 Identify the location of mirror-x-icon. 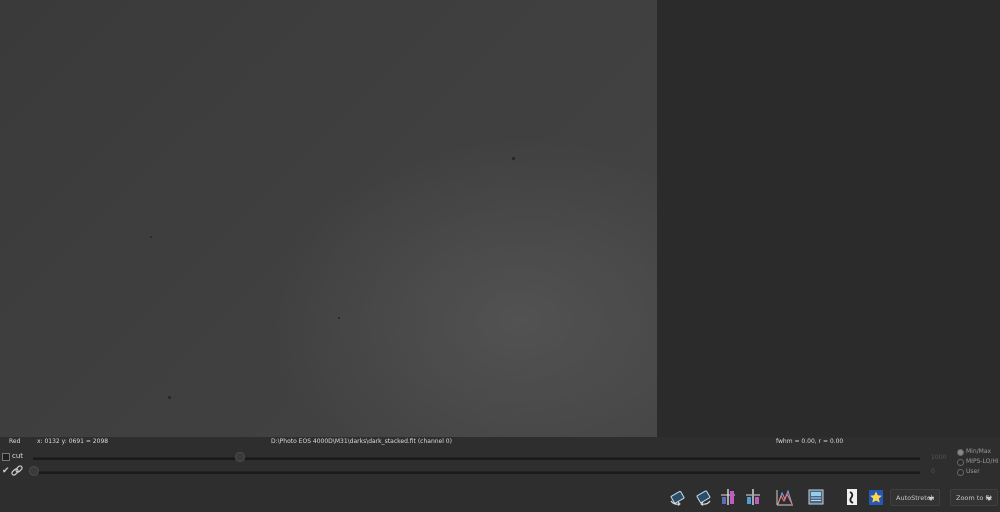
(728, 497).